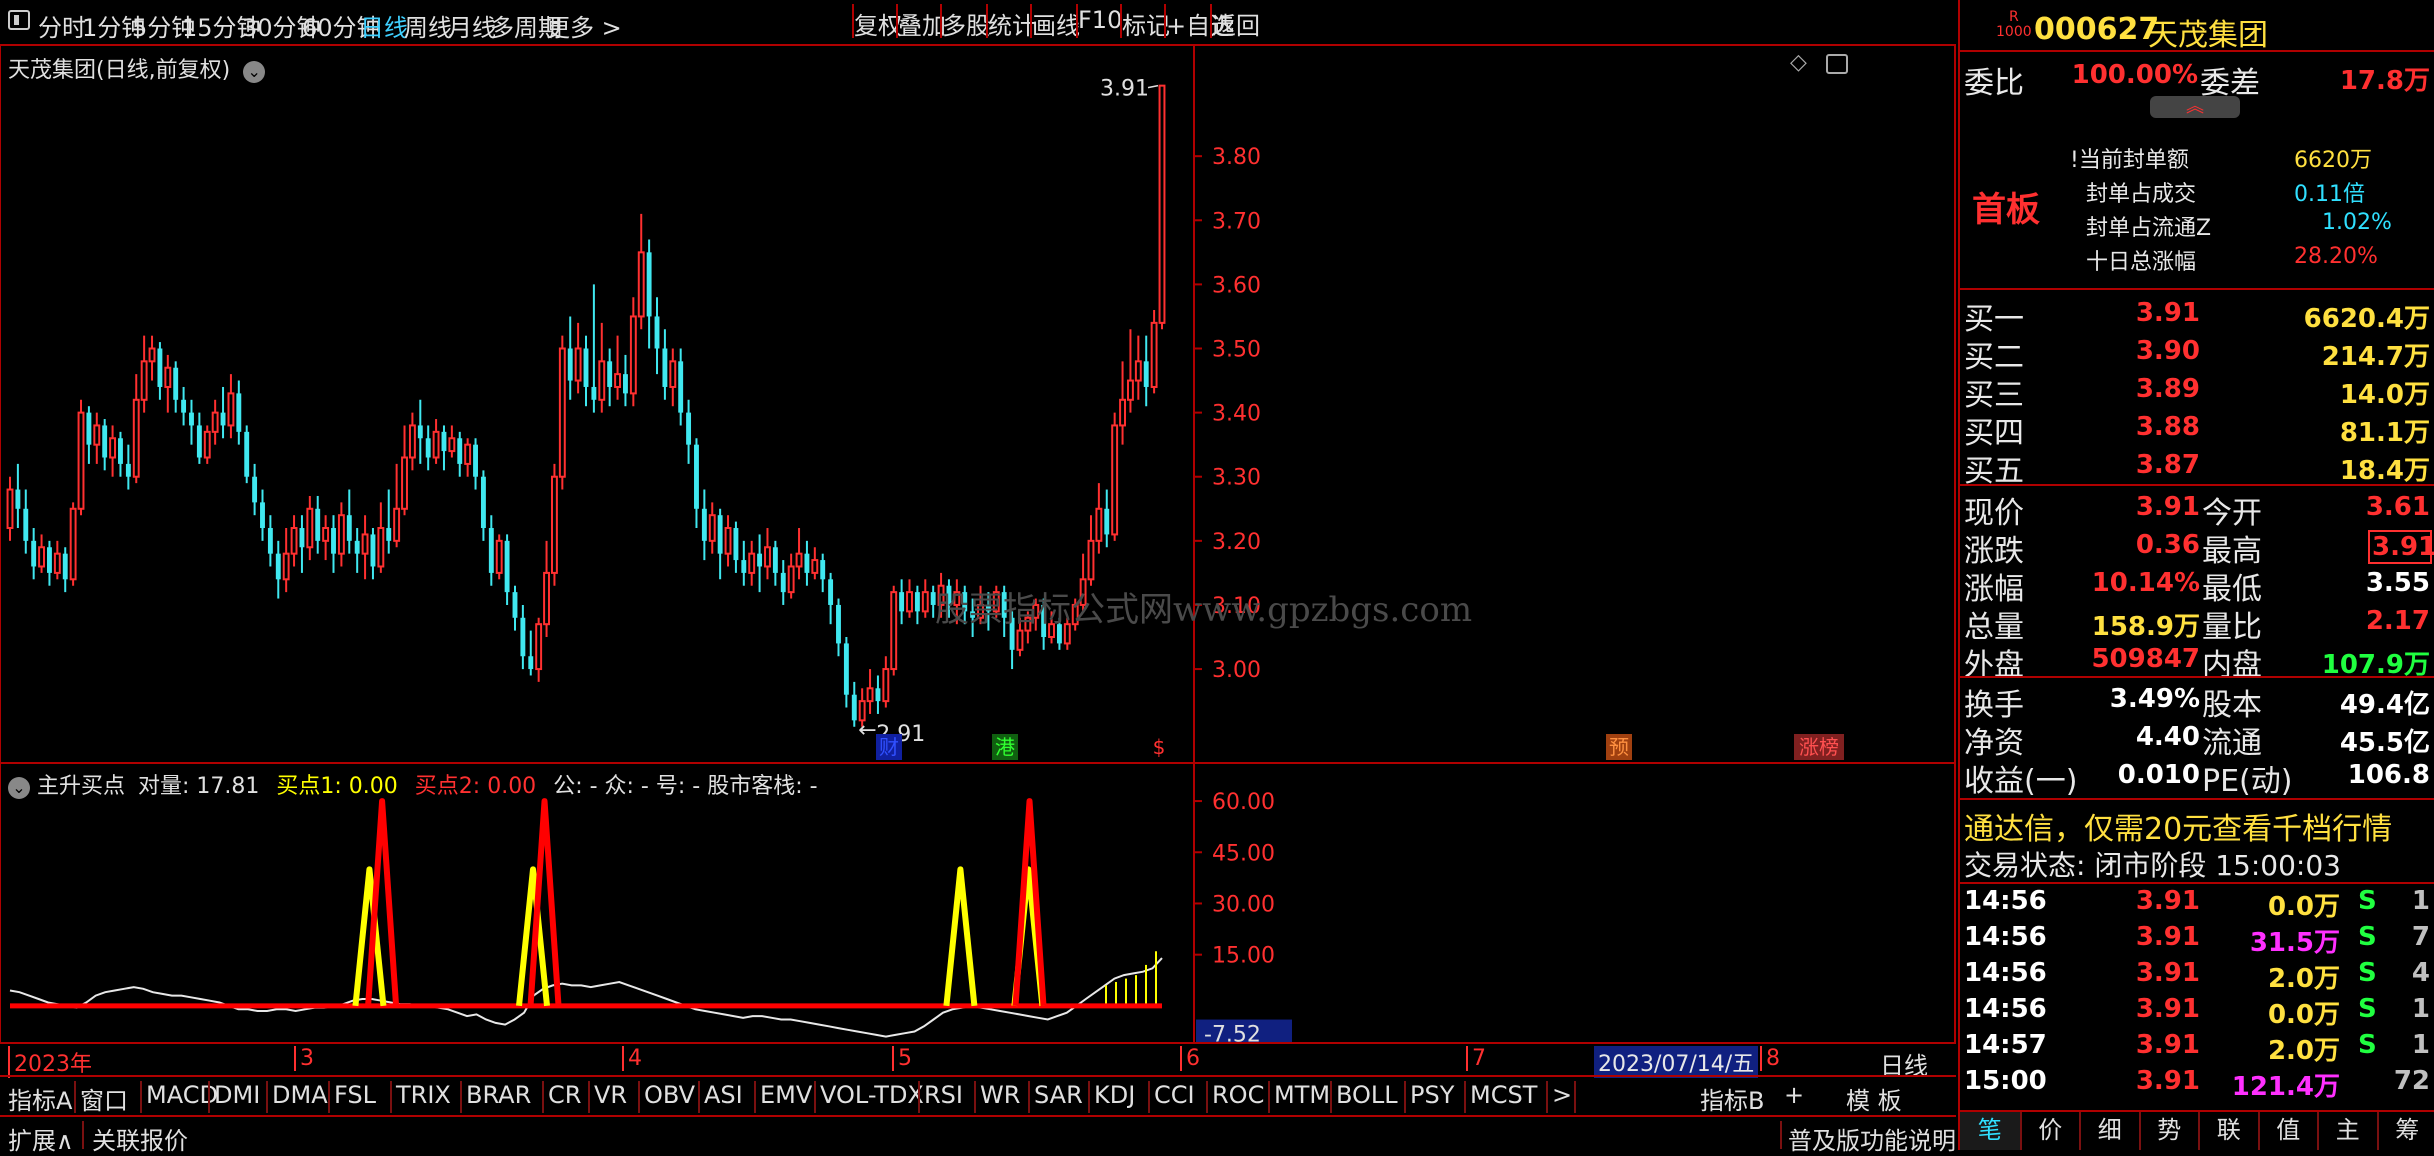 The height and width of the screenshot is (1156, 2434). I want to click on period-tab-8: 月线, so click(472, 25).